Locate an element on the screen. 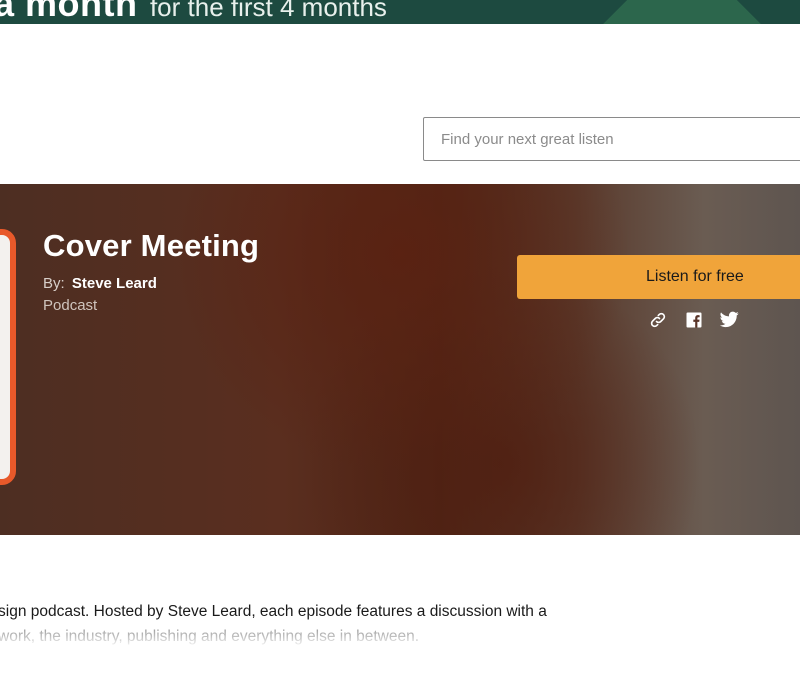  promo-decoration is located at coordinates (682, 12).